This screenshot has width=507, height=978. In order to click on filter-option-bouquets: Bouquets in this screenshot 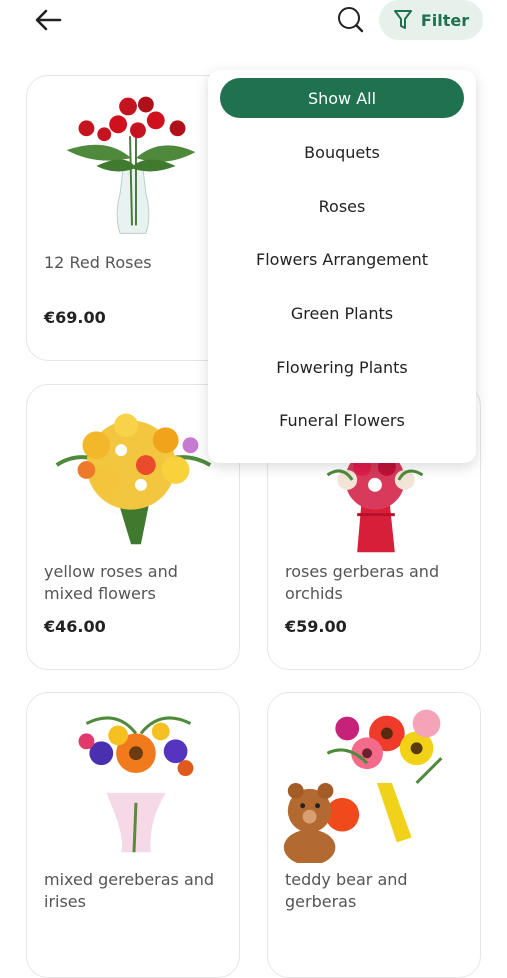, I will do `click(342, 152)`.